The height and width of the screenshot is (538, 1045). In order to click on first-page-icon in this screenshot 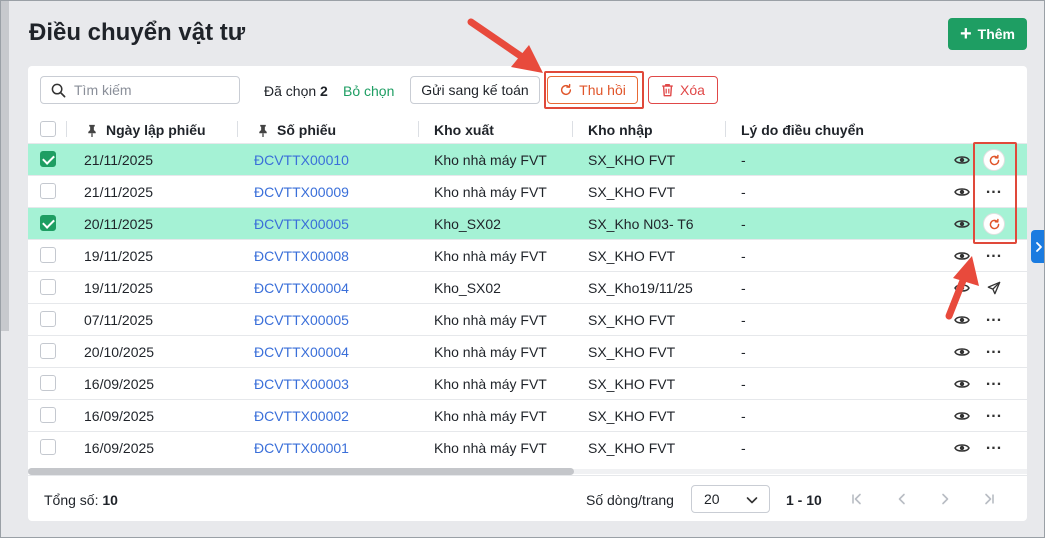, I will do `click(856, 499)`.